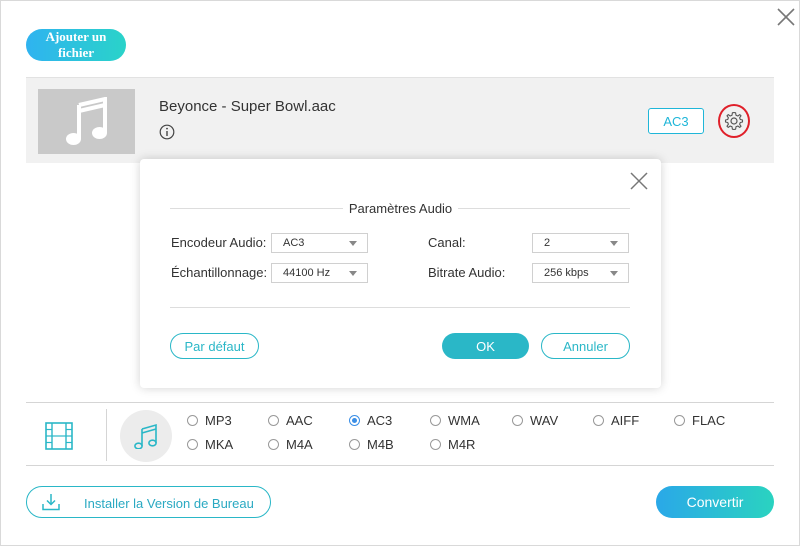 This screenshot has width=800, height=546. I want to click on dialog-title: Paramètres Audio, so click(400, 208).